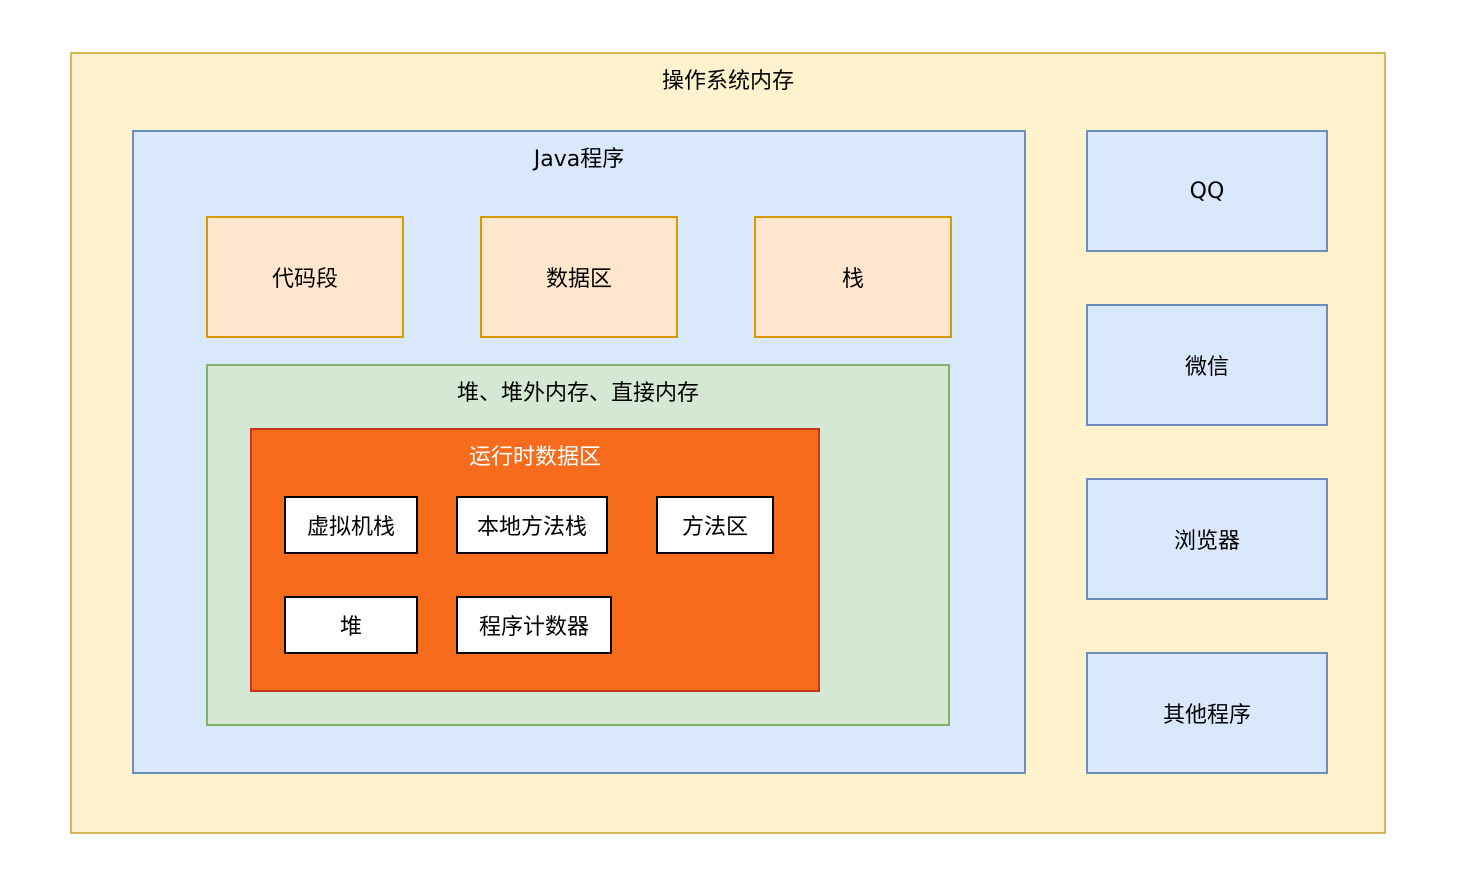  I want to click on runtime-data-area-label: 运行时数据区, so click(534, 457).